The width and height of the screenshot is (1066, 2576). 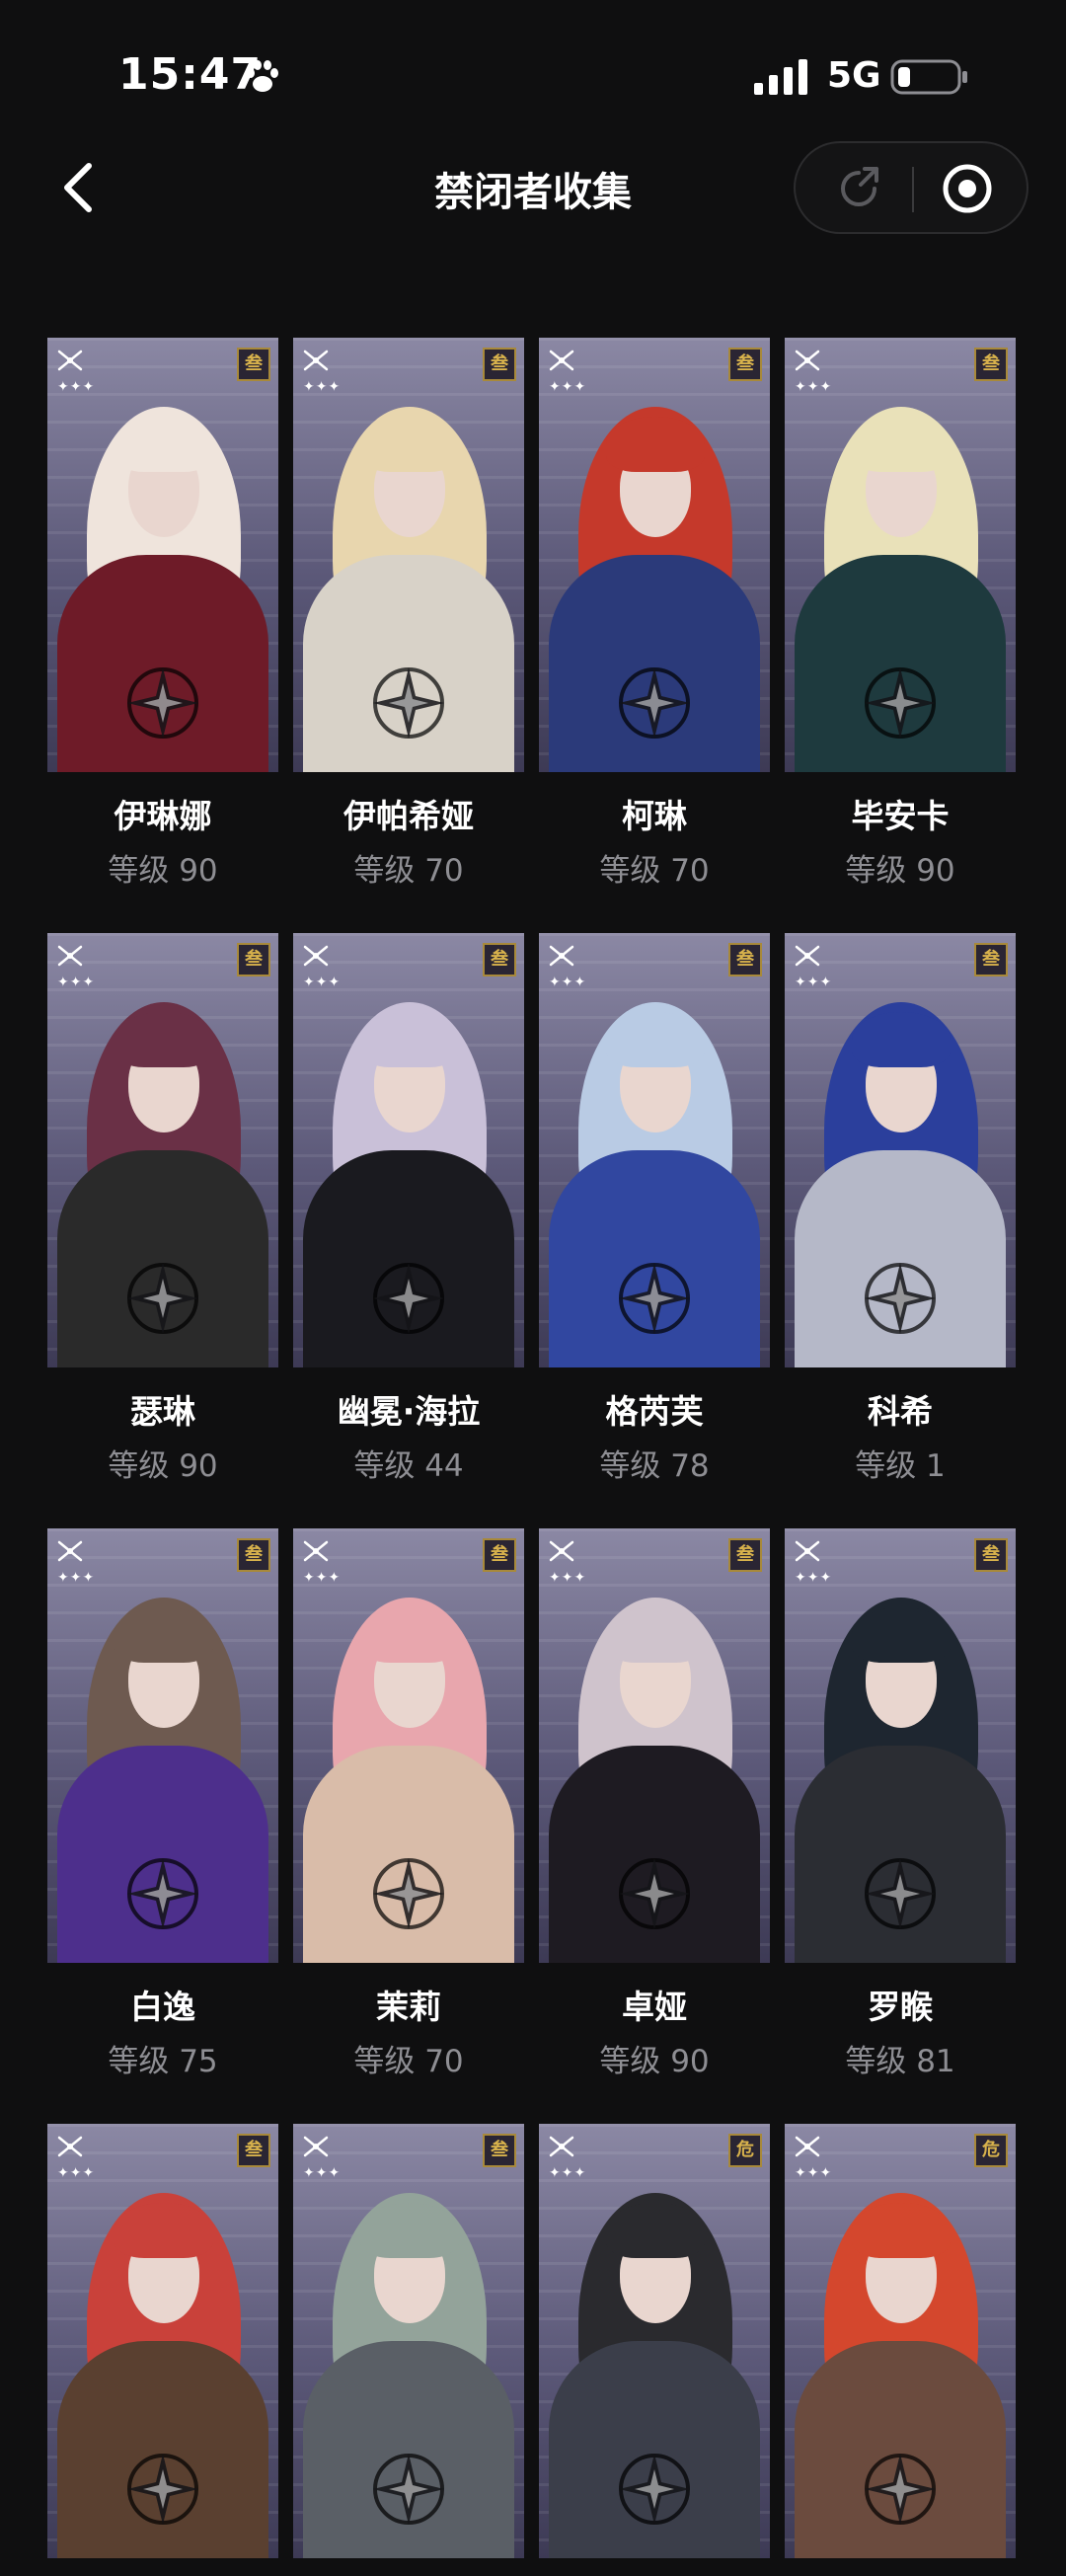 I want to click on character-card: ✦✦✦ 叁瑟琳 等级 90, so click(x=162, y=1209).